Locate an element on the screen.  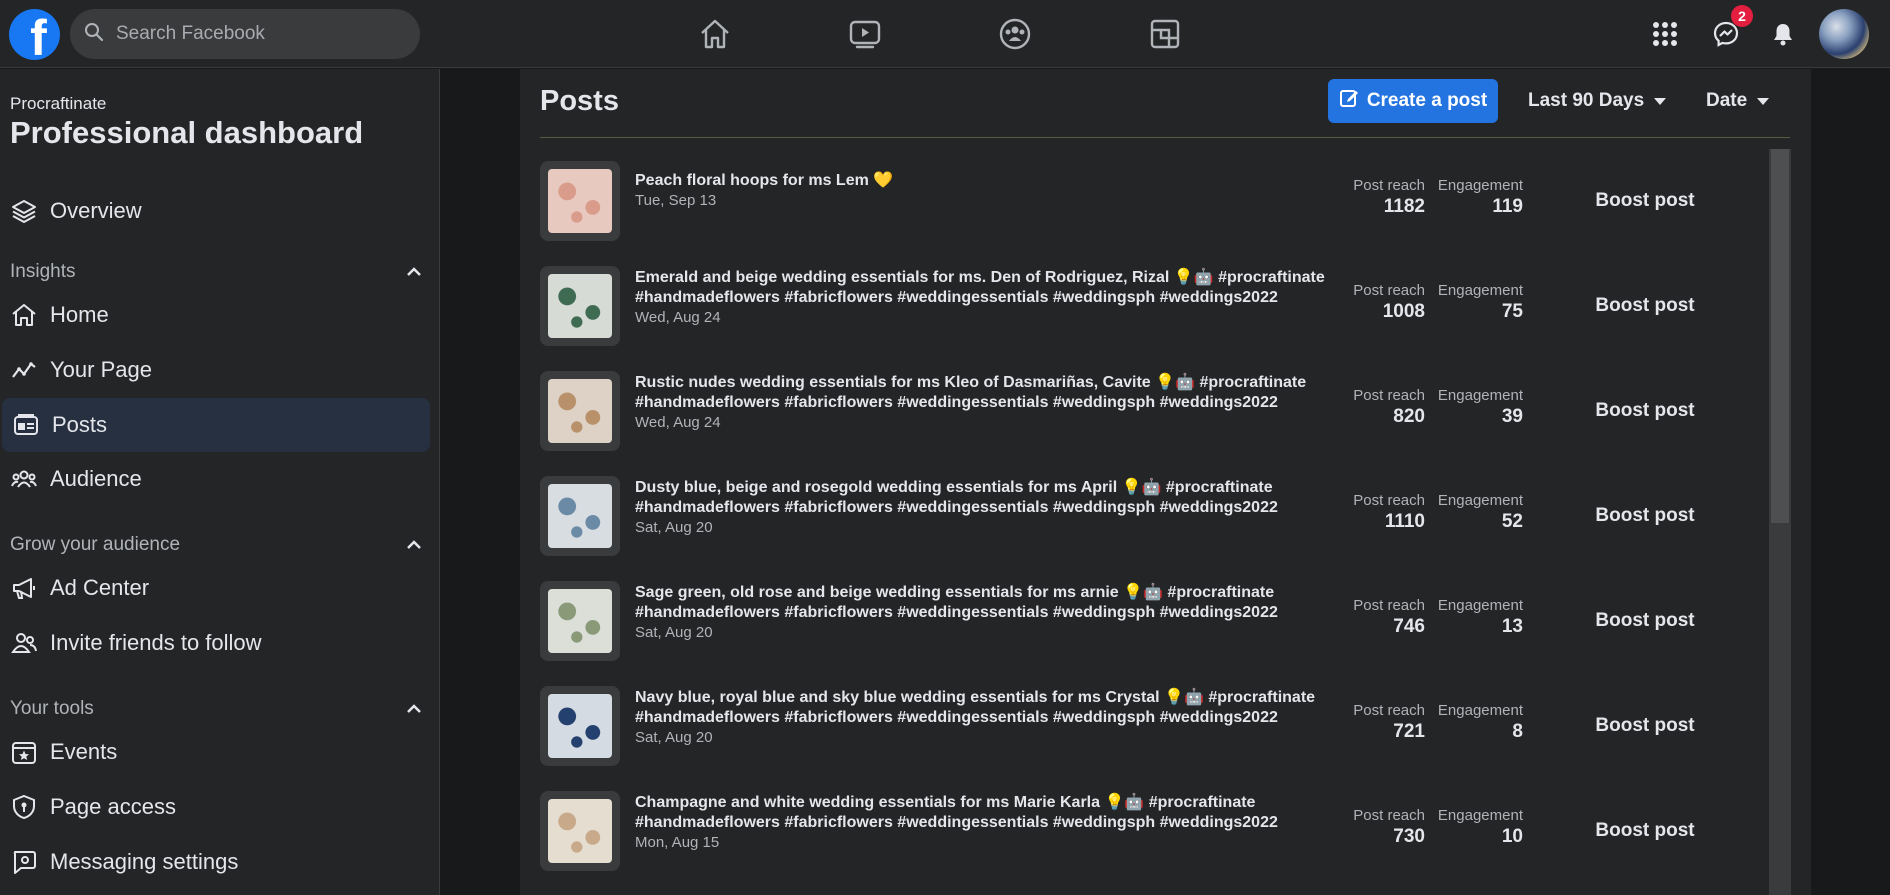
shield-icon is located at coordinates (24, 807).